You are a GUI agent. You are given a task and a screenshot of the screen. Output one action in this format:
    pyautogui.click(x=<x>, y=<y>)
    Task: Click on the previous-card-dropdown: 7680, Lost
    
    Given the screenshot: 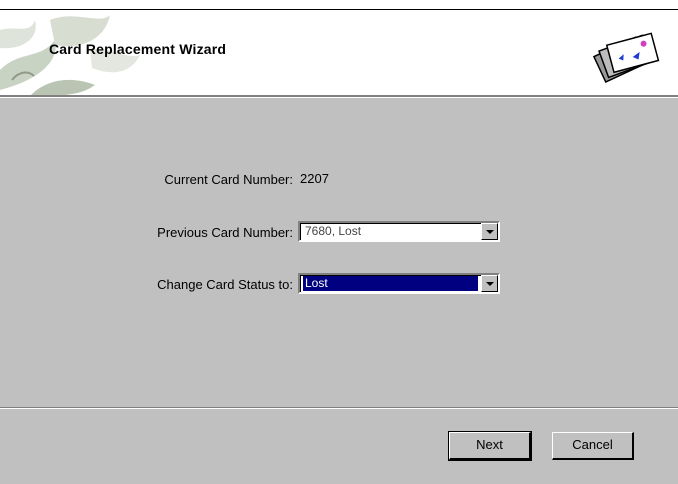 What is the action you would take?
    pyautogui.click(x=399, y=231)
    